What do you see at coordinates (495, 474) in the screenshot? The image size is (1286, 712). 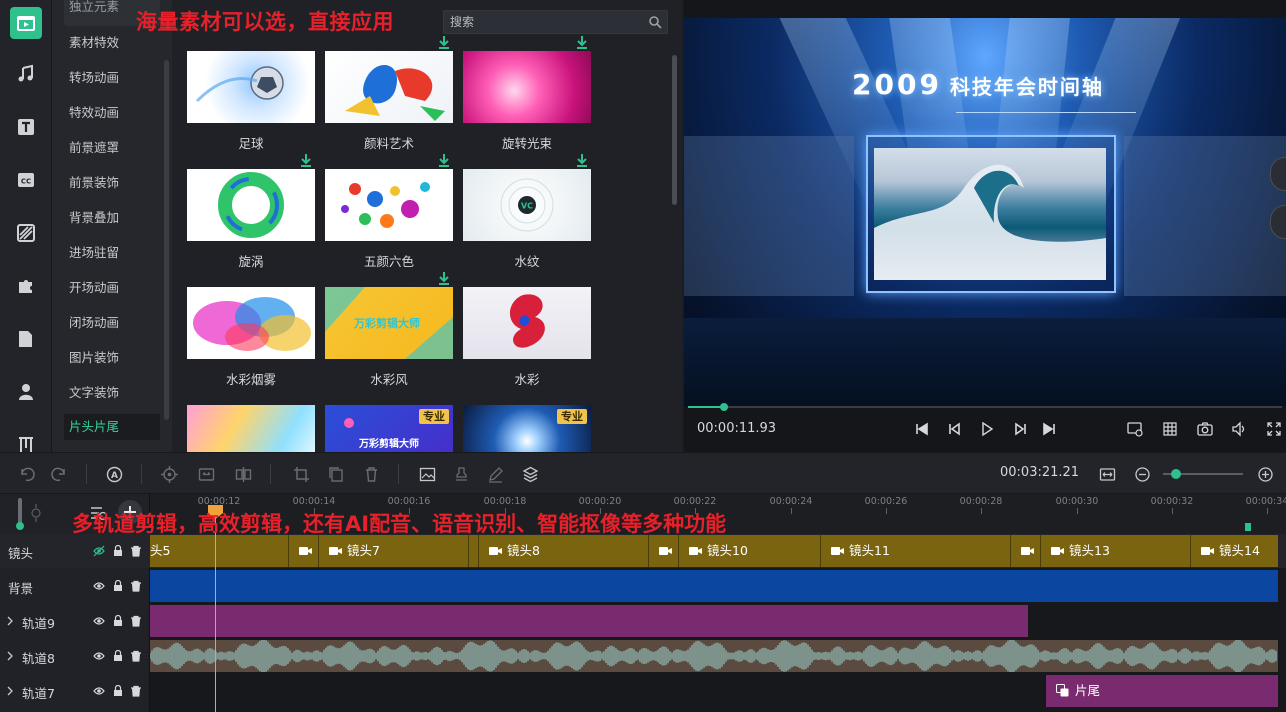 I see `edit-pen-button` at bounding box center [495, 474].